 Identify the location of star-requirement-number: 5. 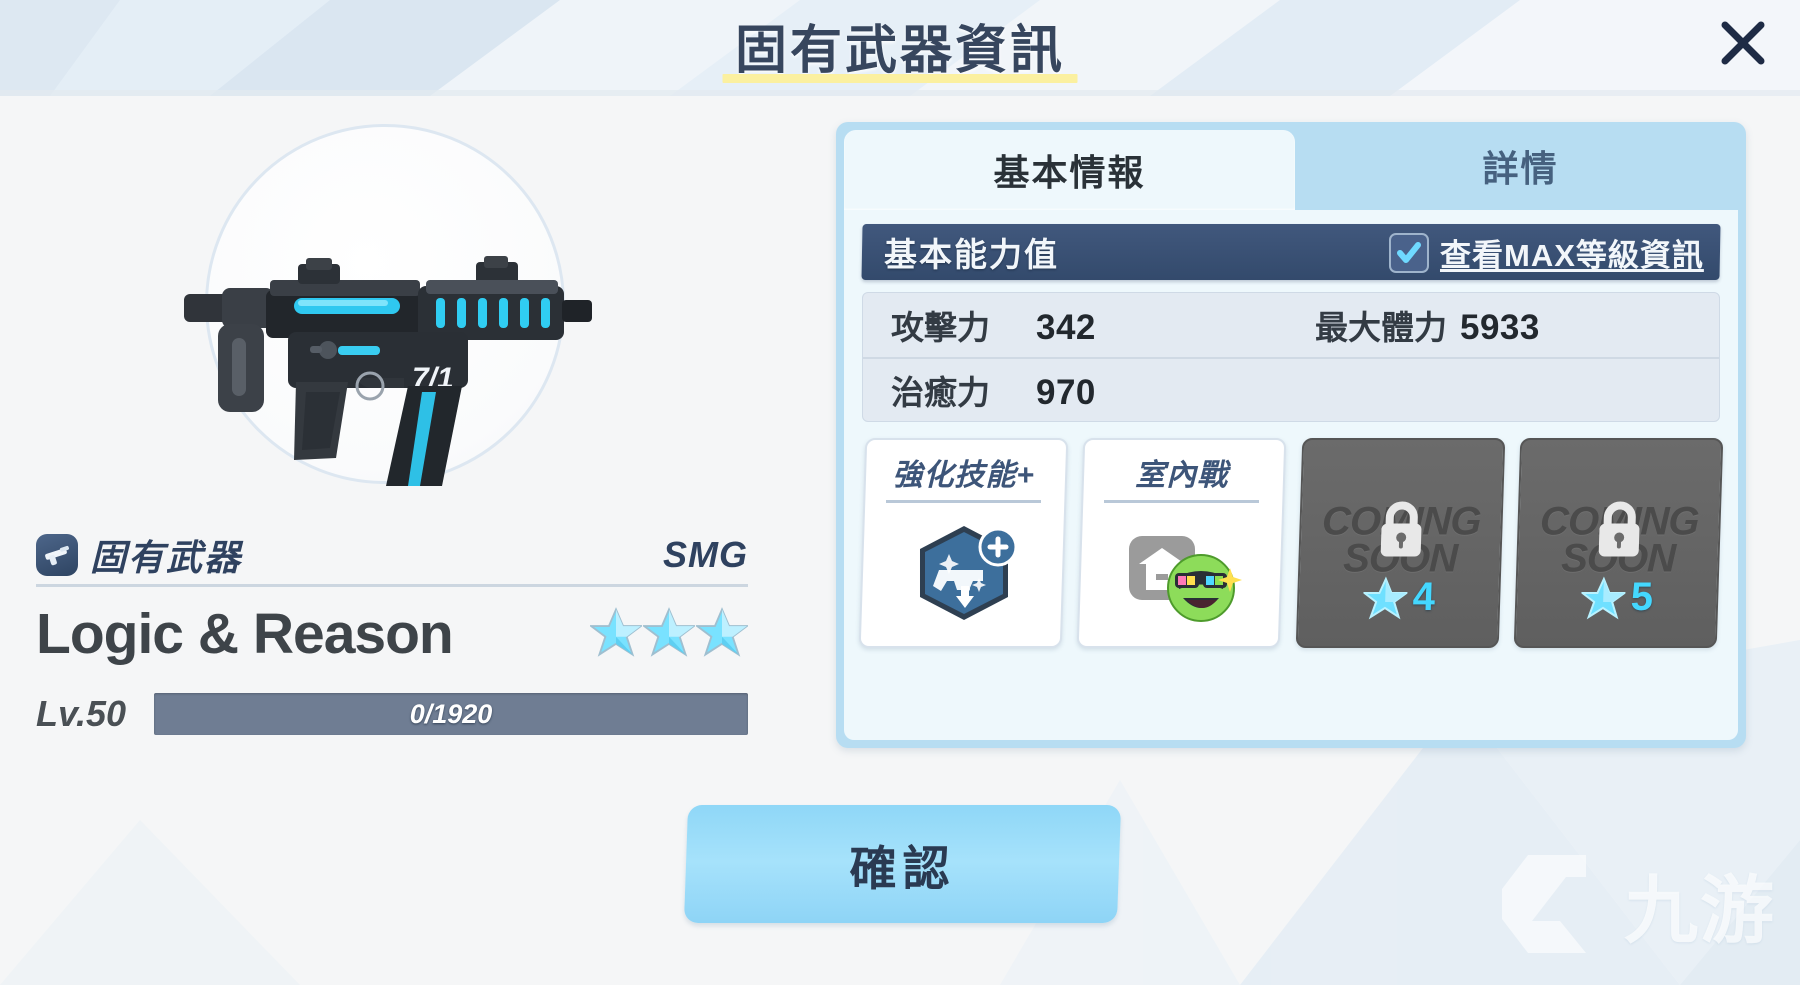
(1641, 597).